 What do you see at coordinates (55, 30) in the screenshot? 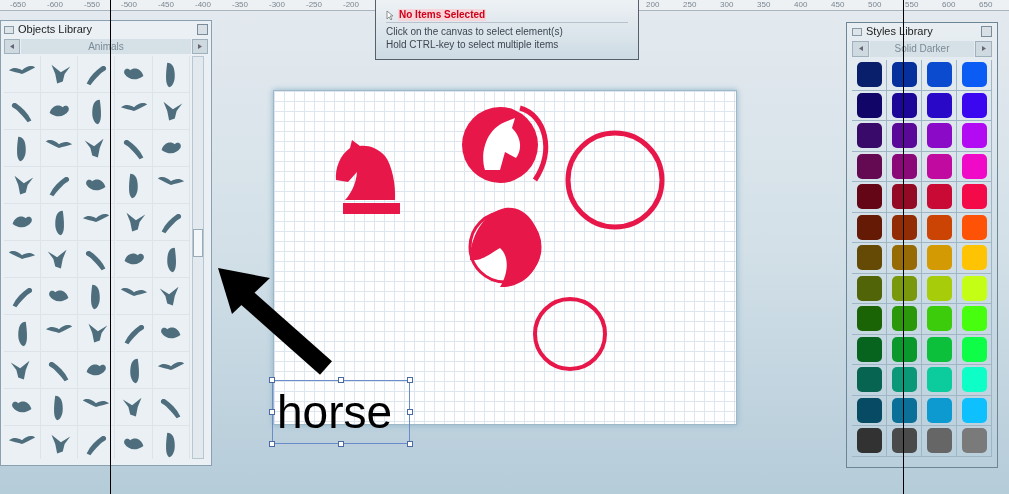
I see `panel-title: Objects Library` at bounding box center [55, 30].